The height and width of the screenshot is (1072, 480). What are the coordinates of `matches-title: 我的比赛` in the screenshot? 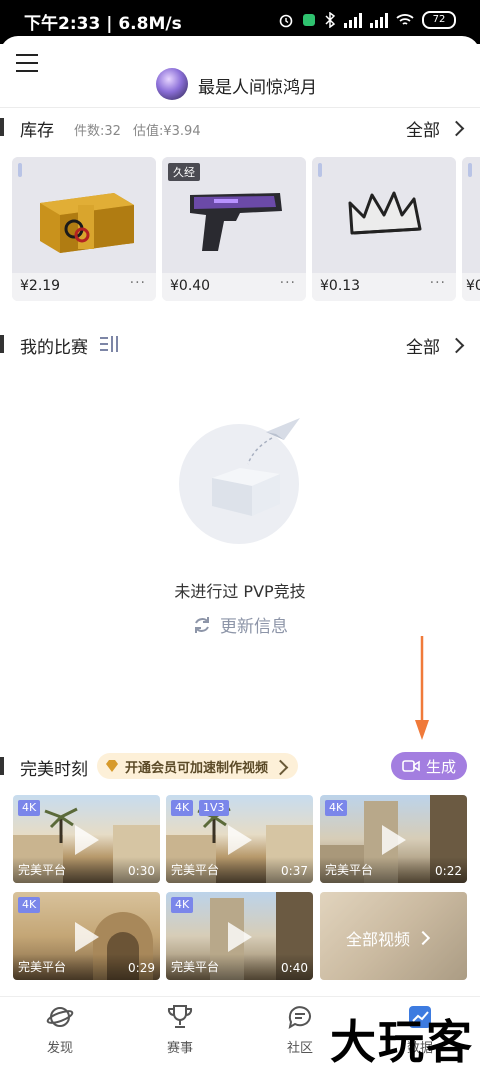 It's located at (54, 348).